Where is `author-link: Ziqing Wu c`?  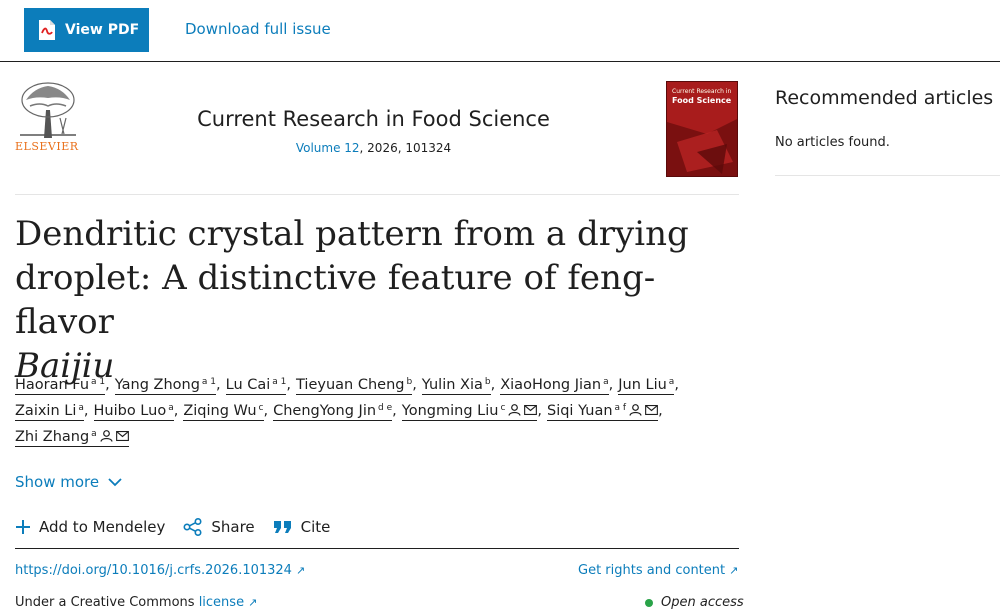 author-link: Ziqing Wu c is located at coordinates (223, 410).